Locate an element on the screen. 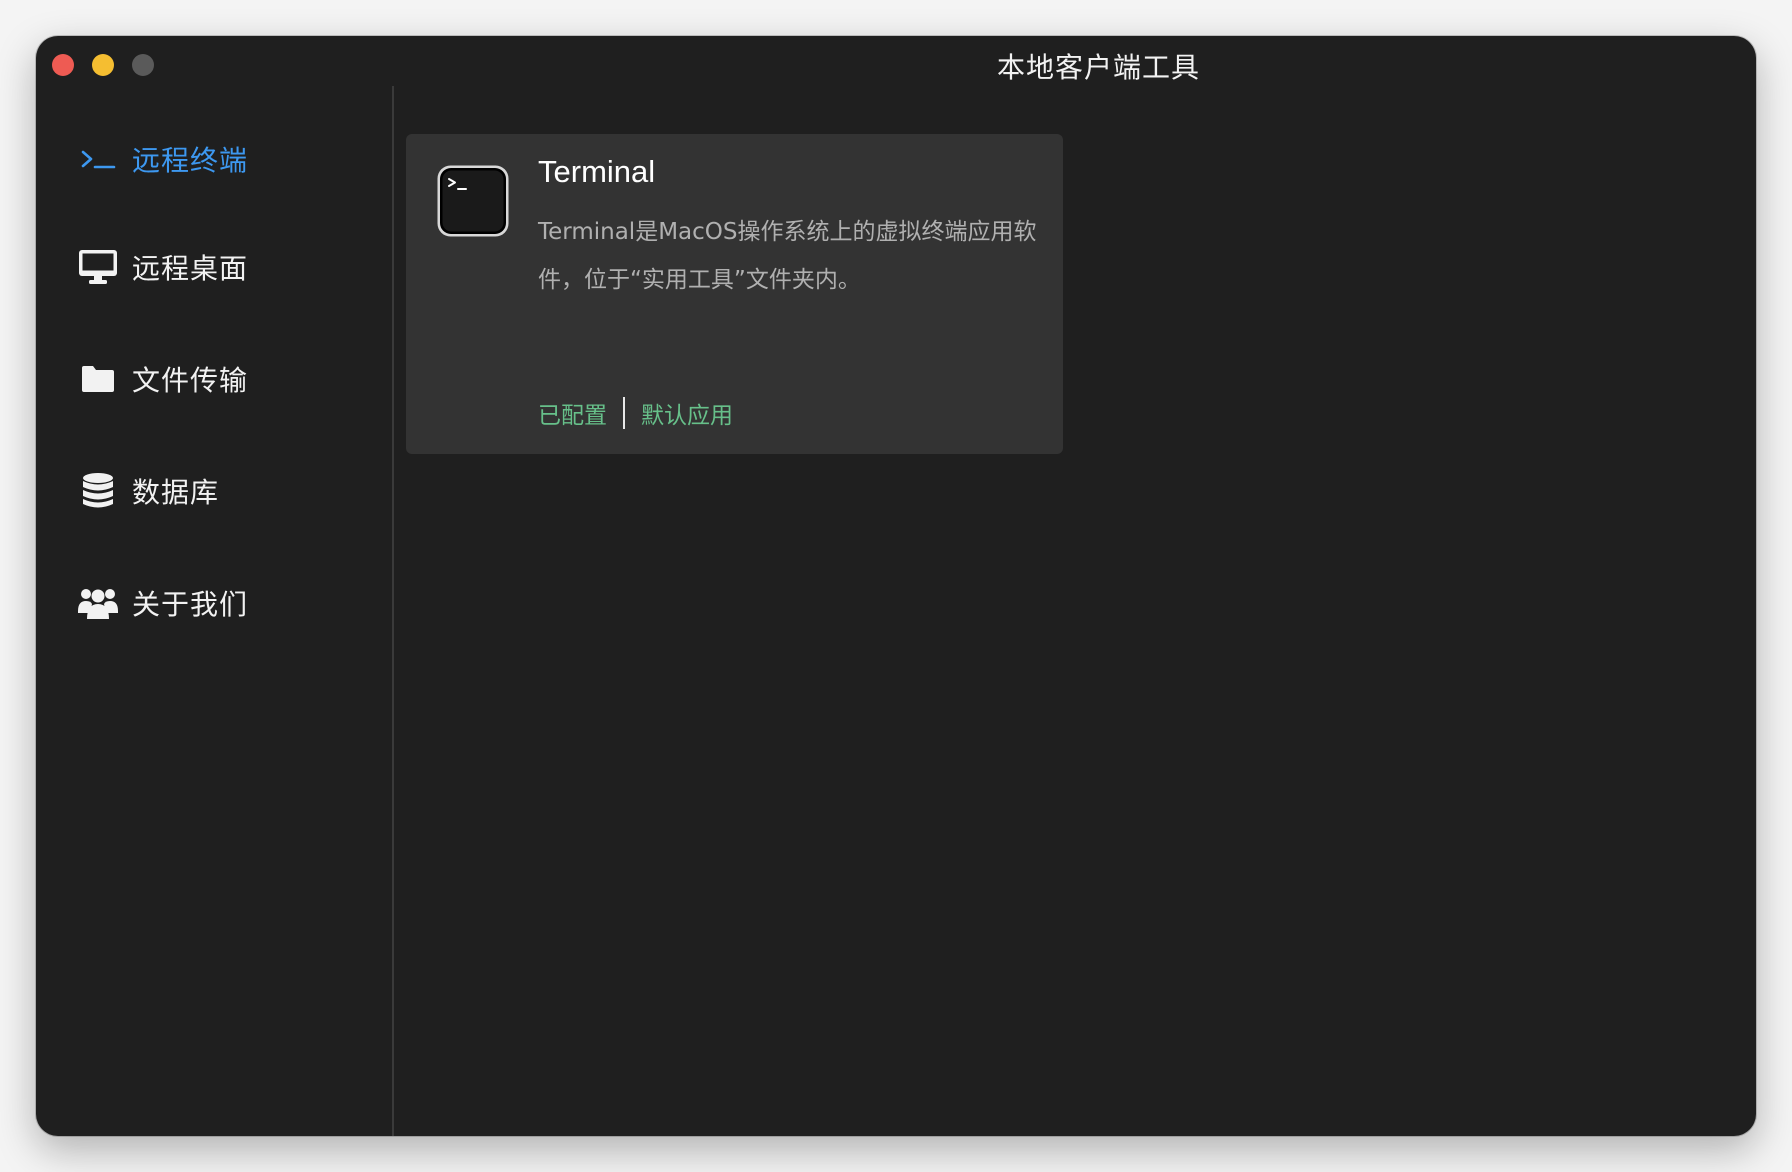  terminal-app-icon is located at coordinates (473, 201).